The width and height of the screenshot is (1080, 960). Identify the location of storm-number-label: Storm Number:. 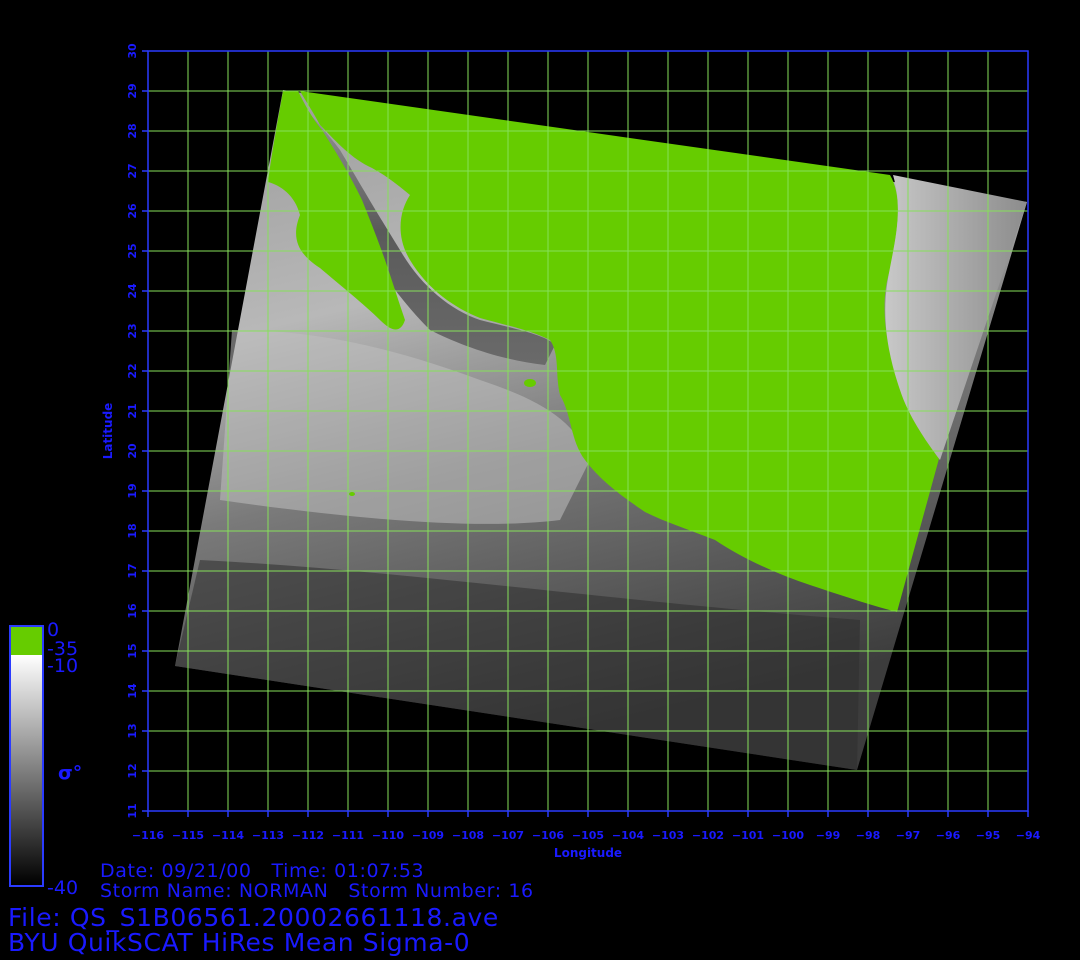
(425, 891).